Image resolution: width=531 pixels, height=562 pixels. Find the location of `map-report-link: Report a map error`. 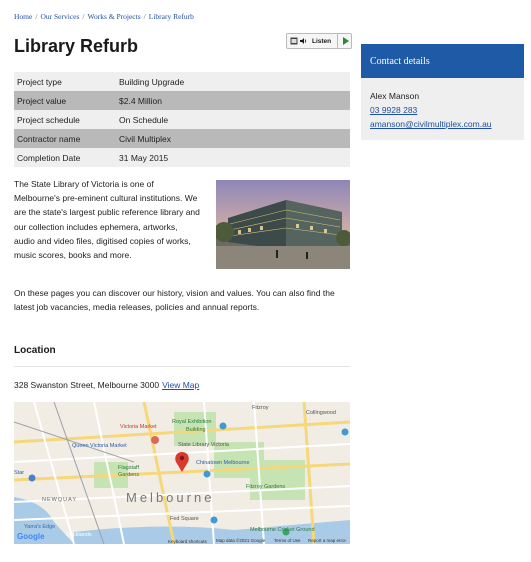

map-report-link: Report a map error is located at coordinates (327, 540).